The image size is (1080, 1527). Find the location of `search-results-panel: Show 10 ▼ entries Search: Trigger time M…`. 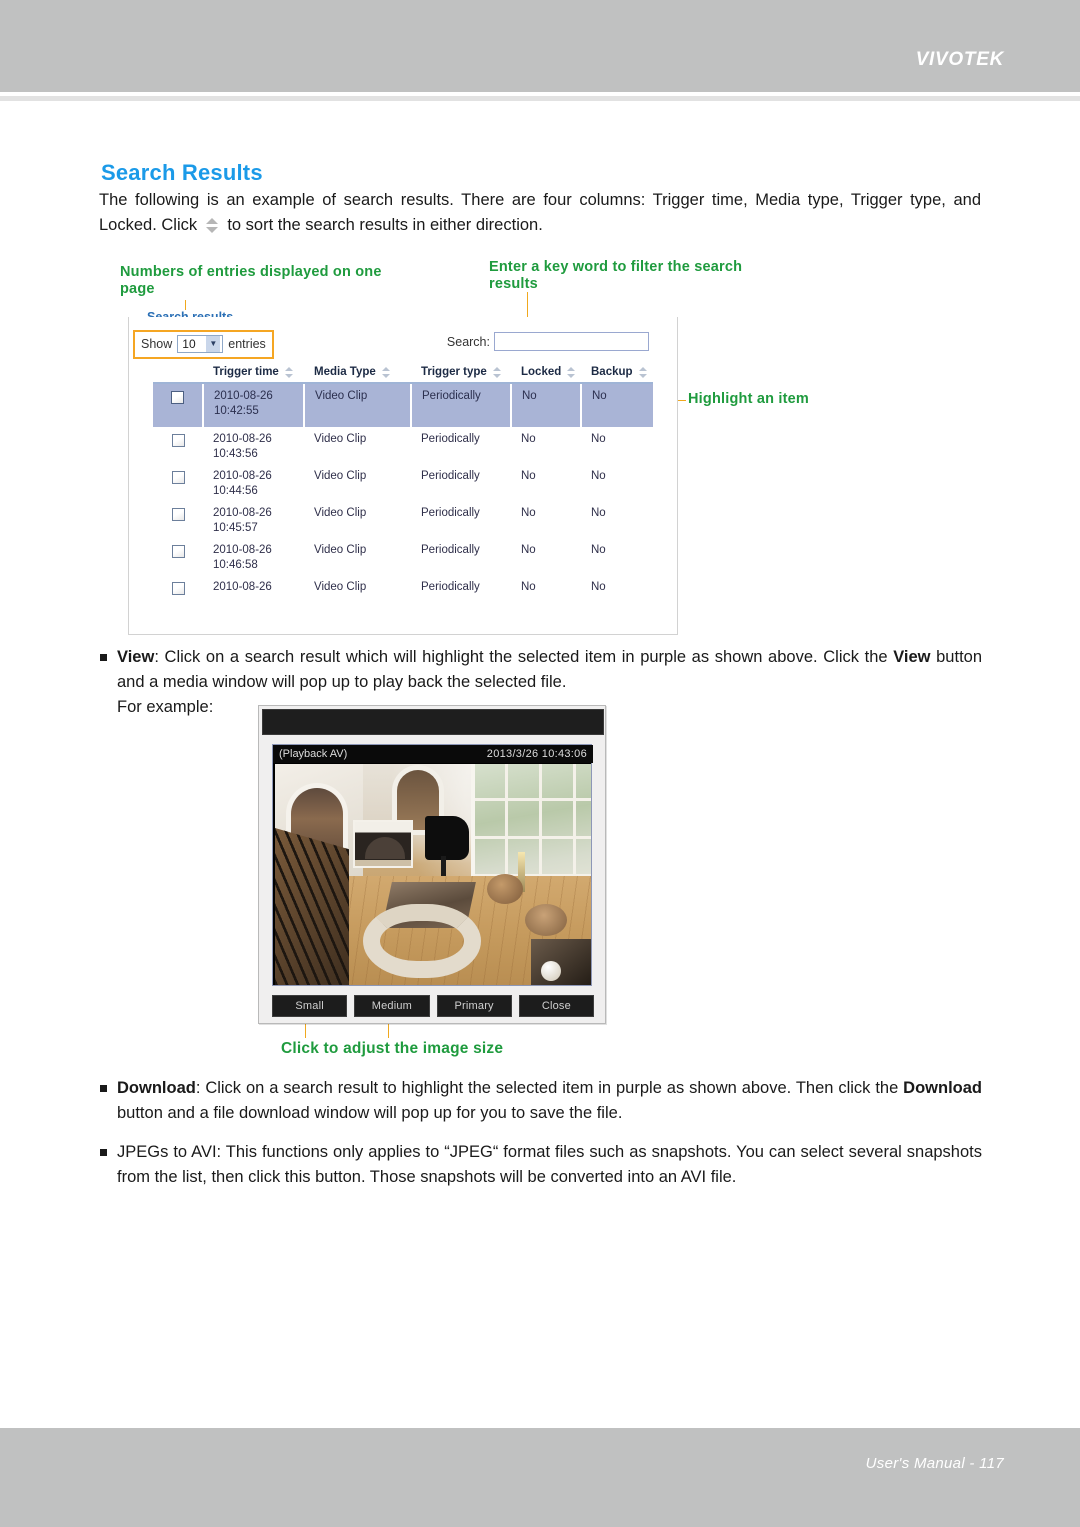

search-results-panel: Show 10 ▼ entries Search: Trigger time M… is located at coordinates (403, 476).